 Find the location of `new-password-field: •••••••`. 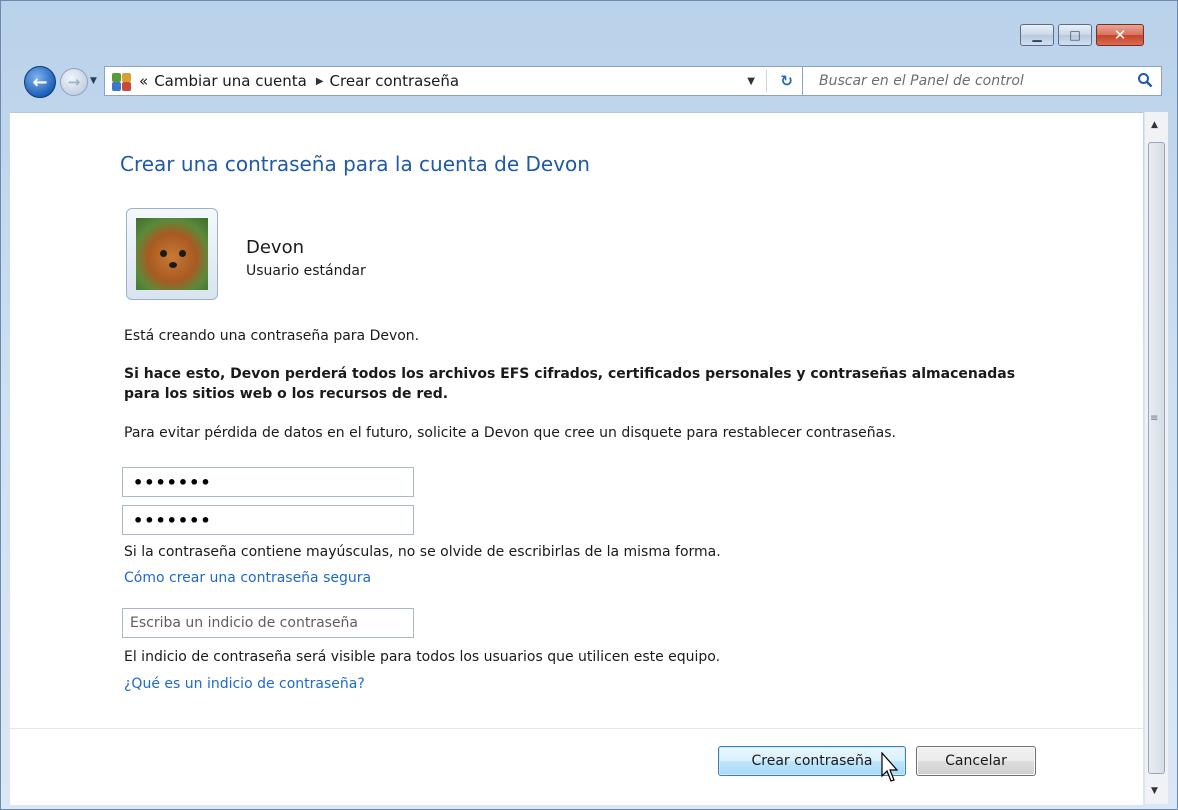

new-password-field: ••••••• is located at coordinates (268, 482).